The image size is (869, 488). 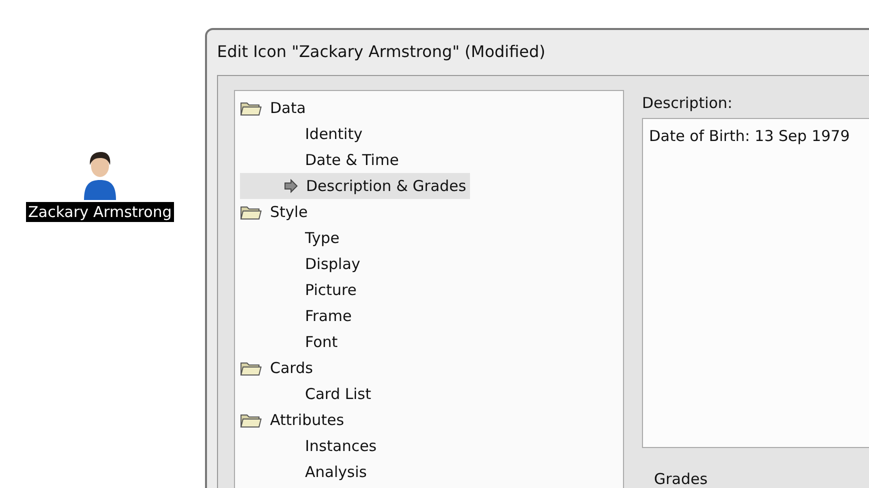 I want to click on grades-label: Grades, so click(x=681, y=479).